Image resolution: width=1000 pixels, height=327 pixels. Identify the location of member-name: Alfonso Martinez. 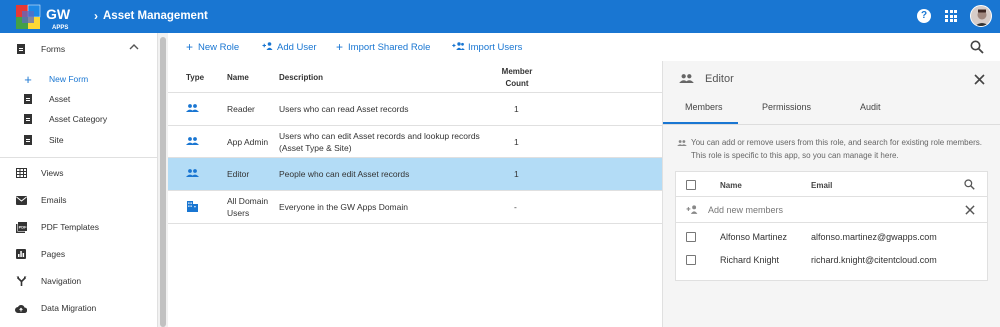
(754, 237).